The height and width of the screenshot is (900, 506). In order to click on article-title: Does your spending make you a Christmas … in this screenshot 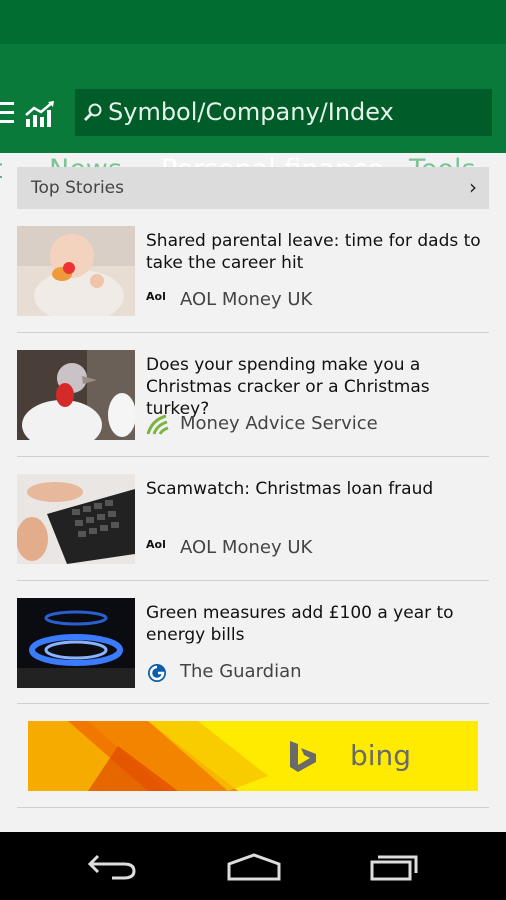, I will do `click(316, 387)`.